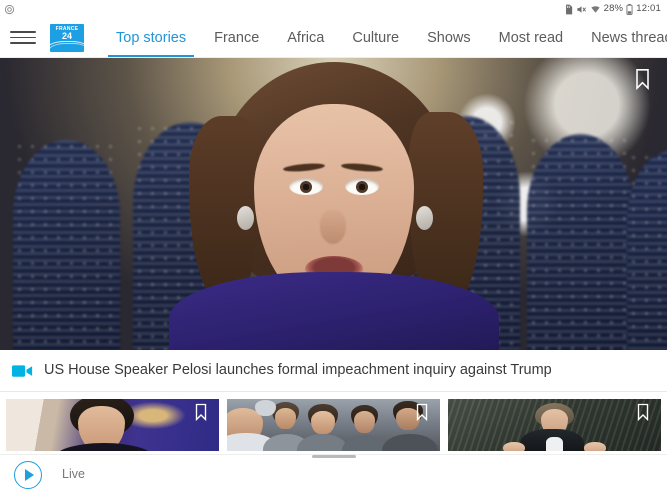  Describe the element at coordinates (67, 47) in the screenshot. I see `logo-swoosh-inner-icon` at that location.